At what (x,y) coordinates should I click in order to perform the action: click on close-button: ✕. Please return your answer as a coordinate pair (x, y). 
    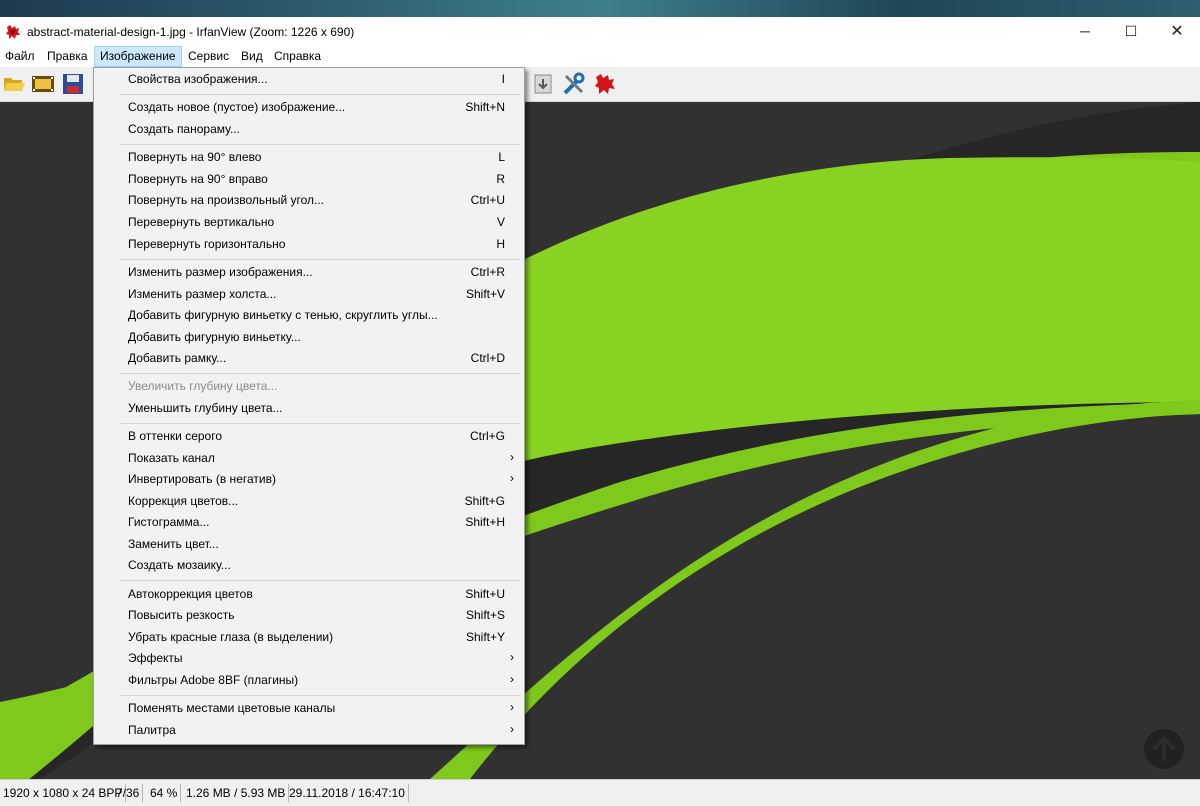
    Looking at the image, I should click on (1177, 31).